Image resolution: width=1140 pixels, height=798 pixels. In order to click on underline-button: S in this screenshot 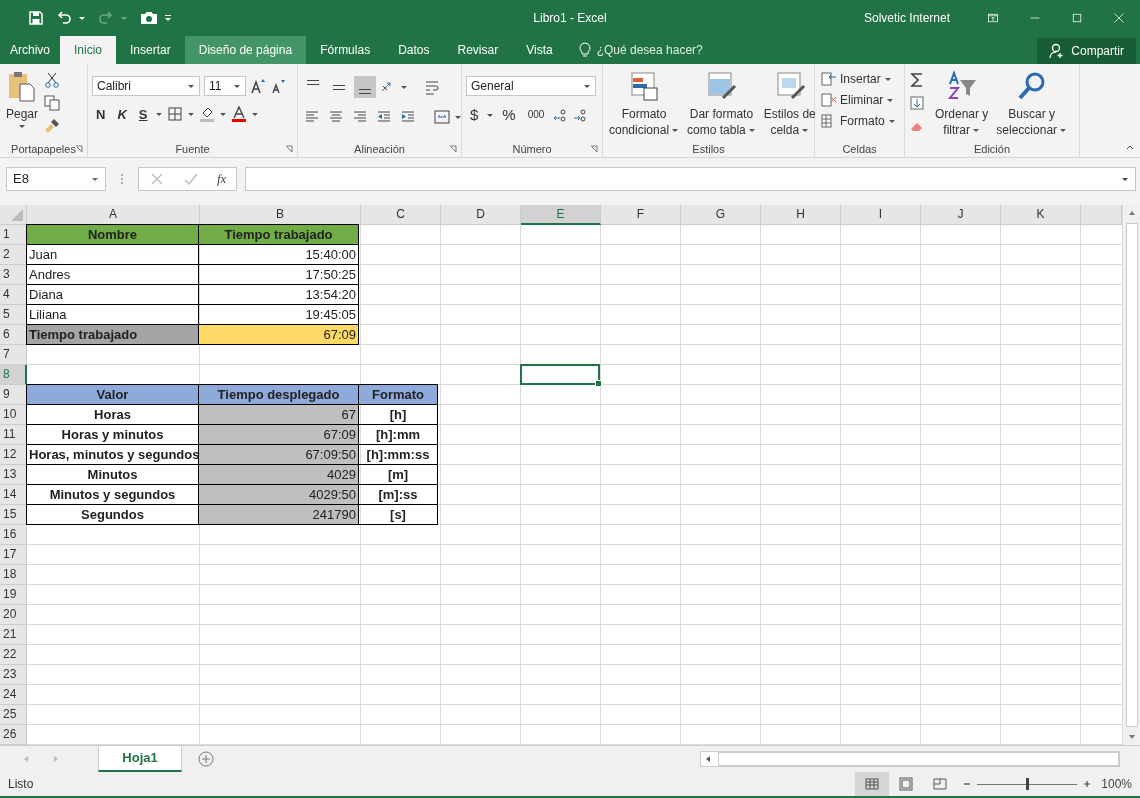, I will do `click(143, 114)`.